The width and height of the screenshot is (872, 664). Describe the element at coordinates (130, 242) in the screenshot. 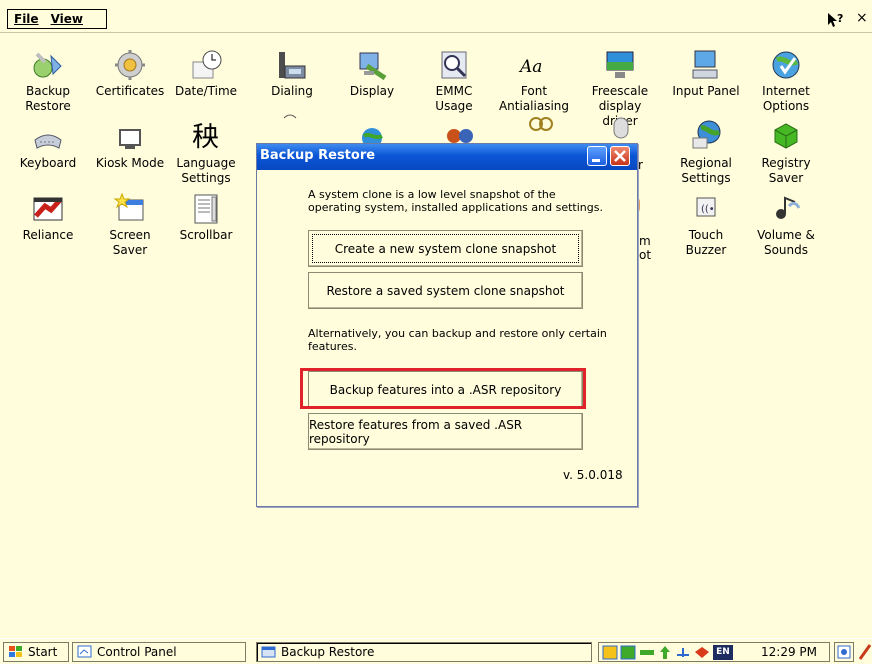

I see `cp-label: Screen Saver` at that location.